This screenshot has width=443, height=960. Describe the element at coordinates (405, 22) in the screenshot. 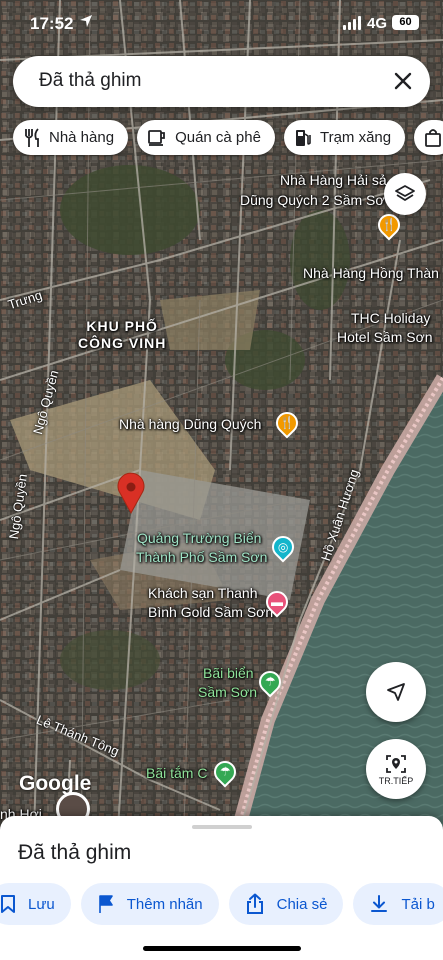

I see `battery-level: 60` at that location.